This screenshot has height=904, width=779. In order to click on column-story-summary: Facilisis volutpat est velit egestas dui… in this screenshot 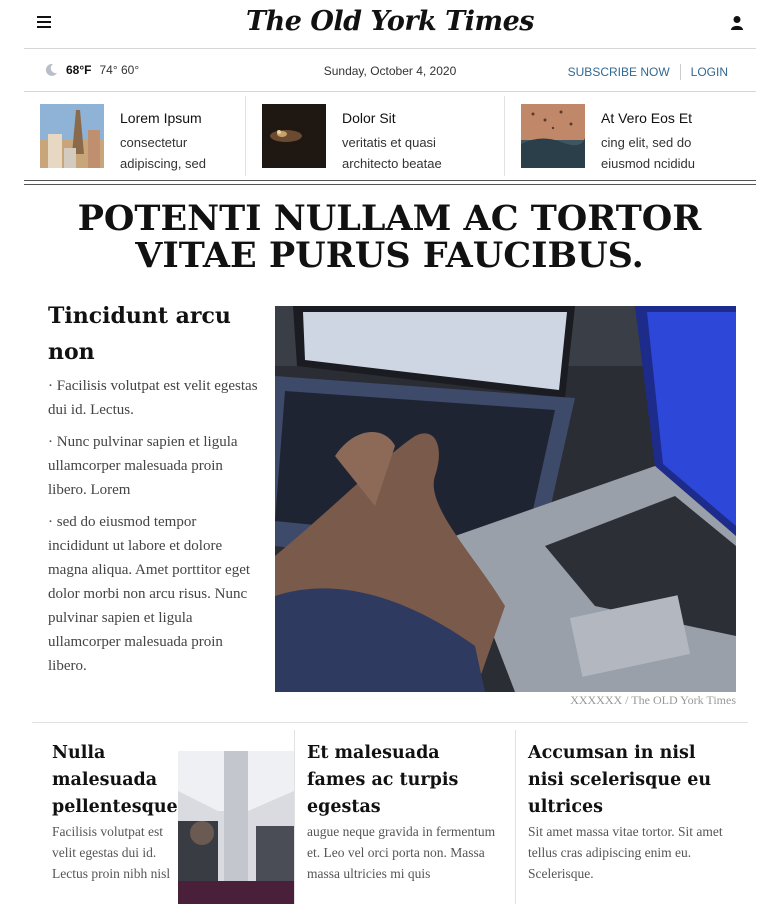, I will do `click(111, 852)`.